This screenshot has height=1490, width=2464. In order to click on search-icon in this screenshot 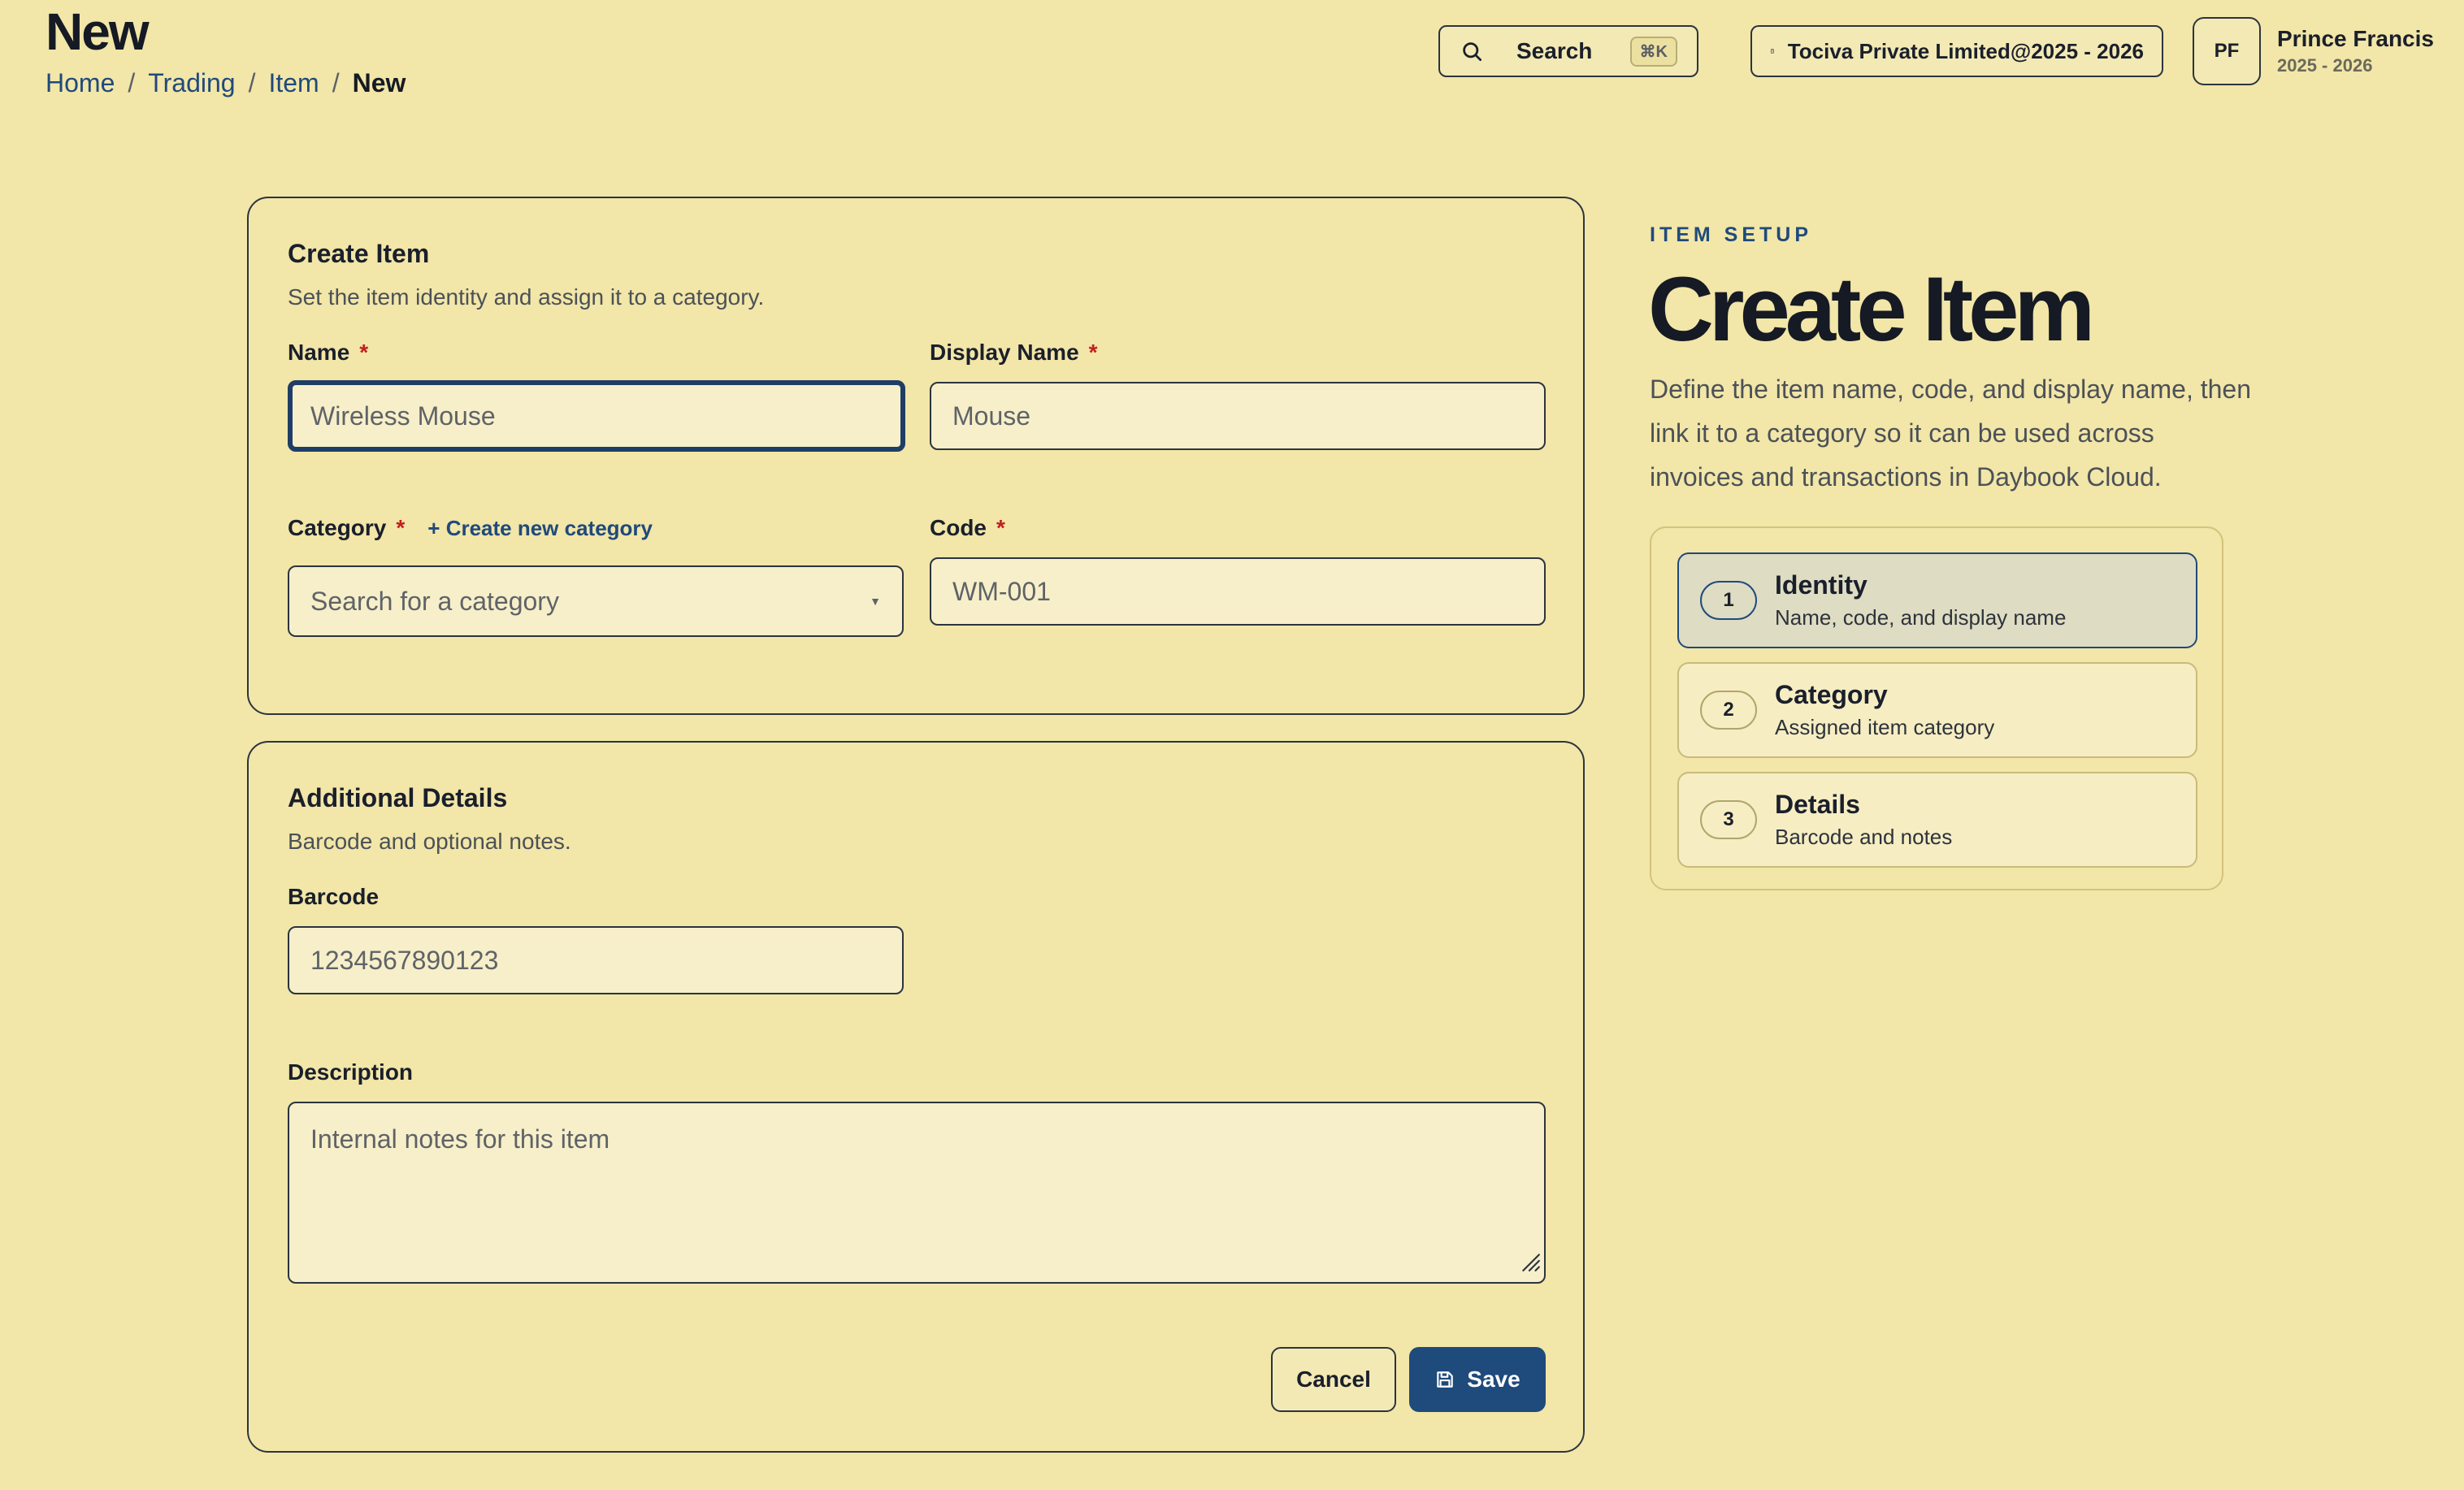, I will do `click(1472, 51)`.